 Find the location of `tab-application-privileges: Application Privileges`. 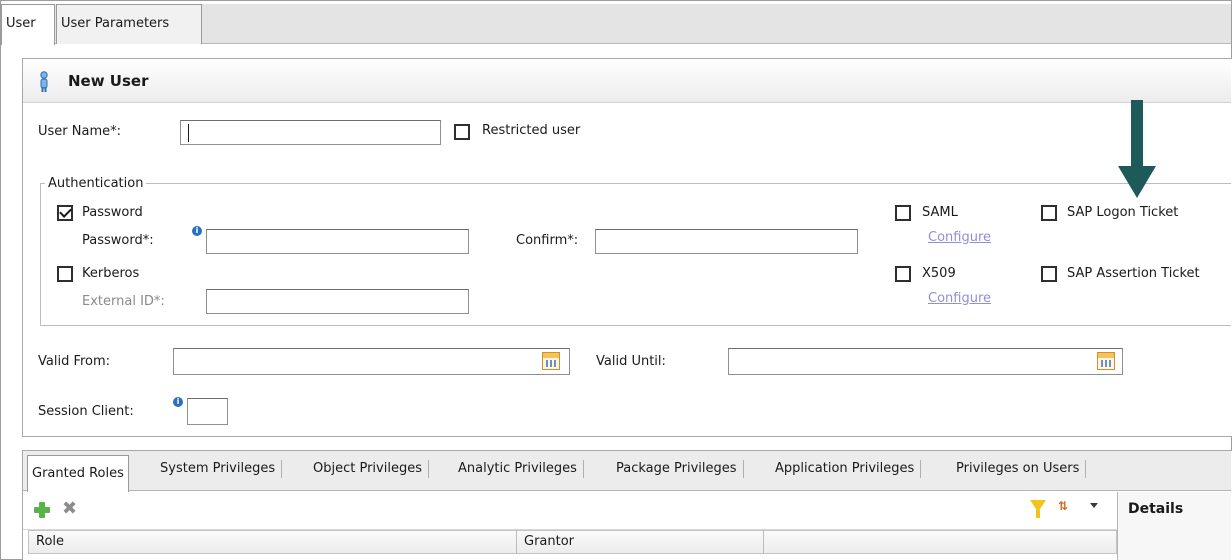

tab-application-privileges: Application Privileges is located at coordinates (845, 469).